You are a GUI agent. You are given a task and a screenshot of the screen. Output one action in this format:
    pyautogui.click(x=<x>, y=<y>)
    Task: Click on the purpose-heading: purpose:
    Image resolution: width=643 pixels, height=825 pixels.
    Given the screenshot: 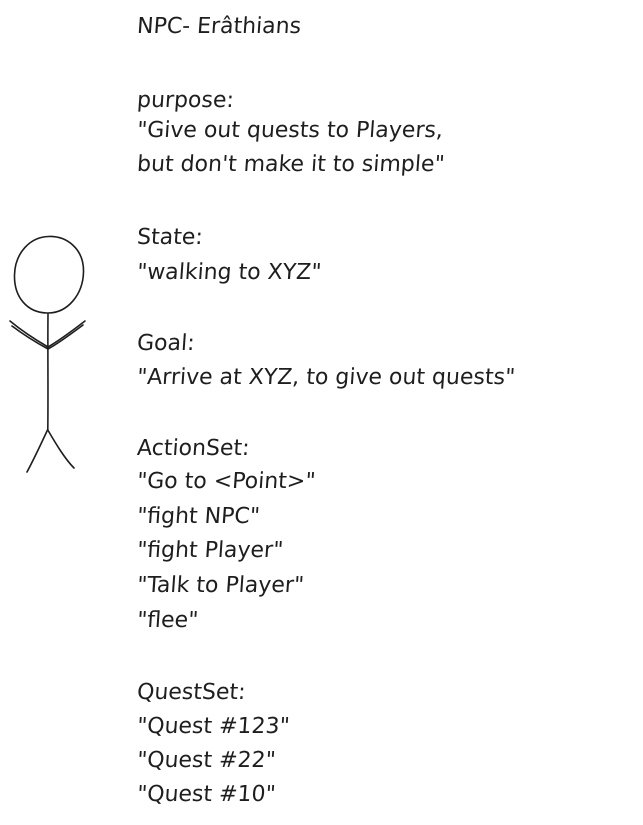 What is the action you would take?
    pyautogui.click(x=185, y=100)
    